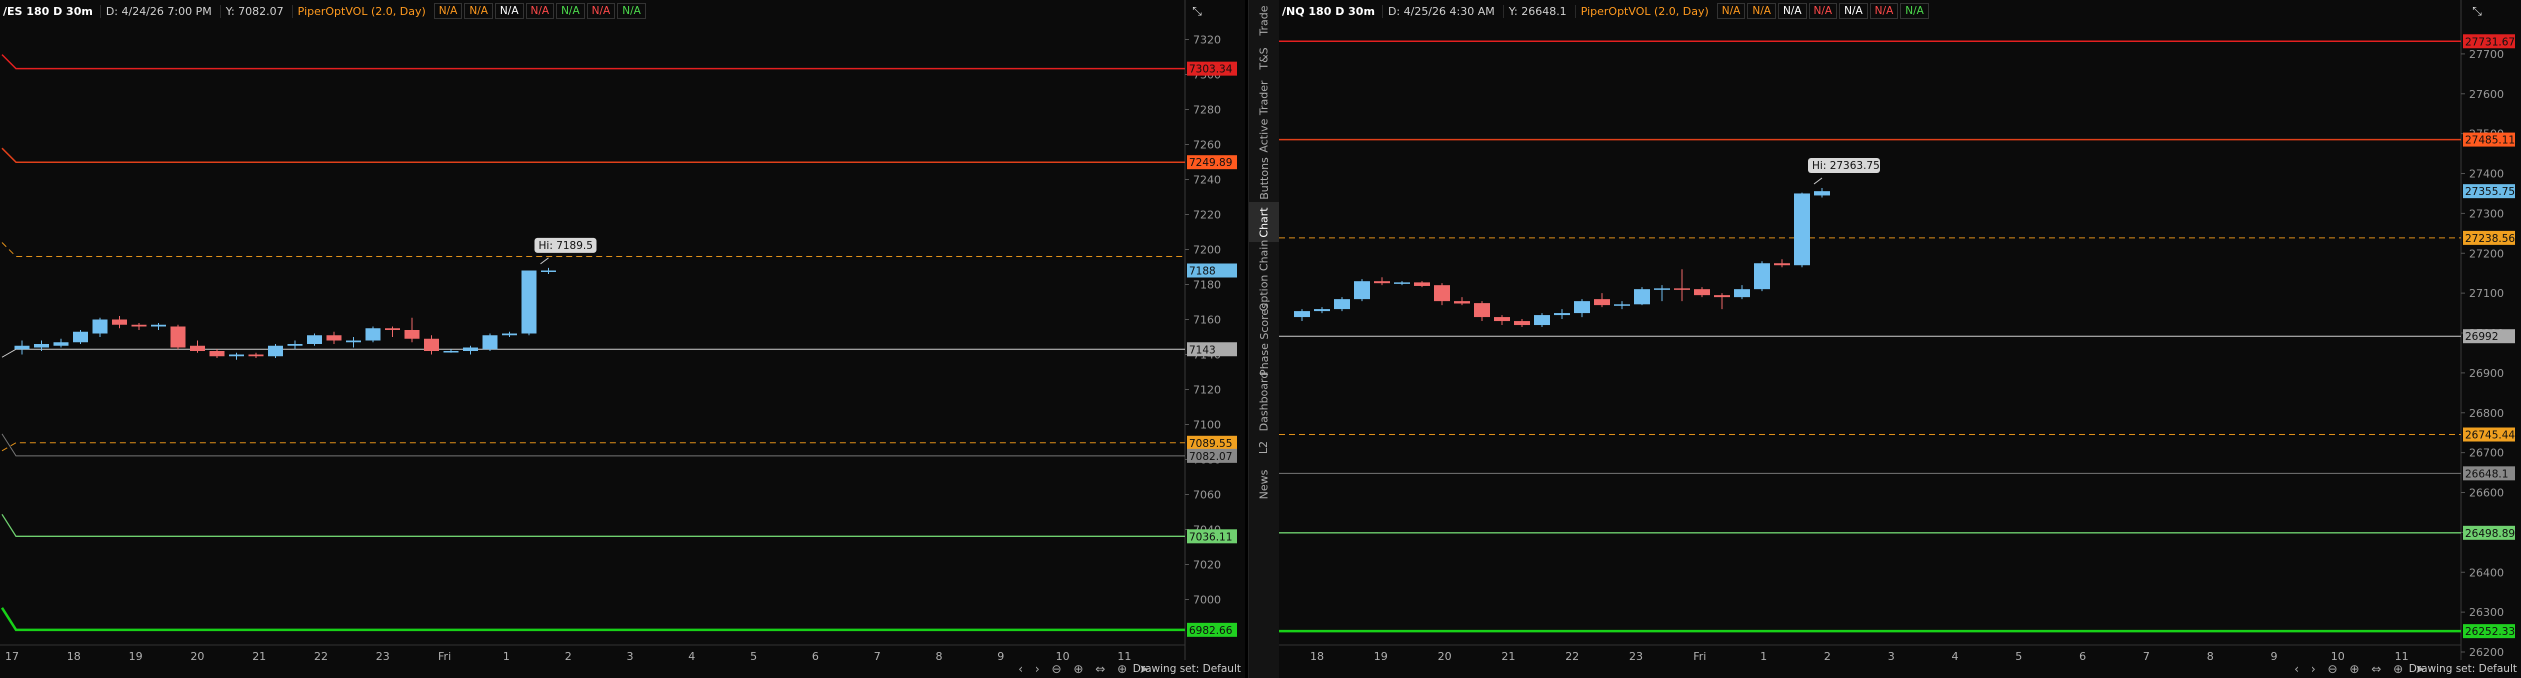 The height and width of the screenshot is (678, 2521). What do you see at coordinates (1202, 272) in the screenshot?
I see `svg-text: 7188` at bounding box center [1202, 272].